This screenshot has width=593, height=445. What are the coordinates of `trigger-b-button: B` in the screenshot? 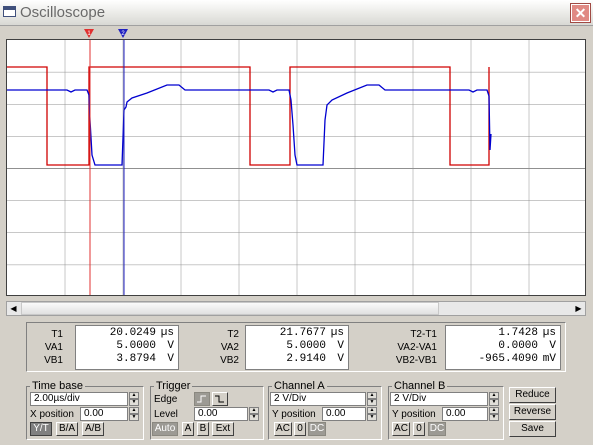 It's located at (203, 429).